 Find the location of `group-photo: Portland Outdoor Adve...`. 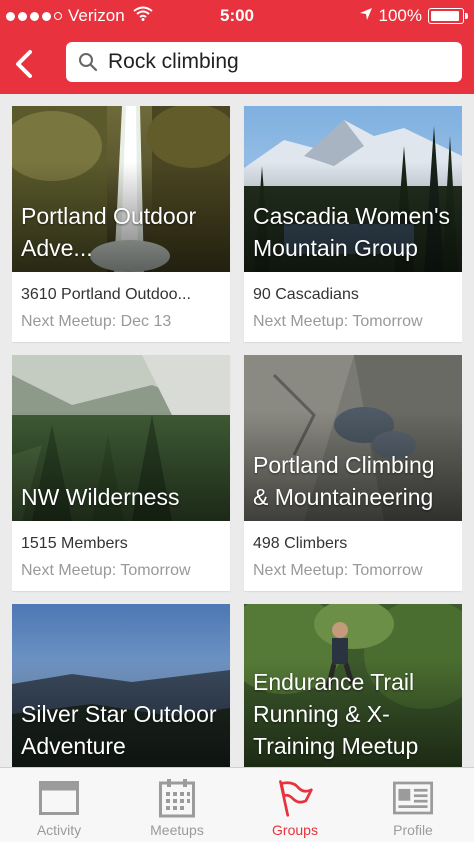

group-photo: Portland Outdoor Adve... is located at coordinates (121, 189).